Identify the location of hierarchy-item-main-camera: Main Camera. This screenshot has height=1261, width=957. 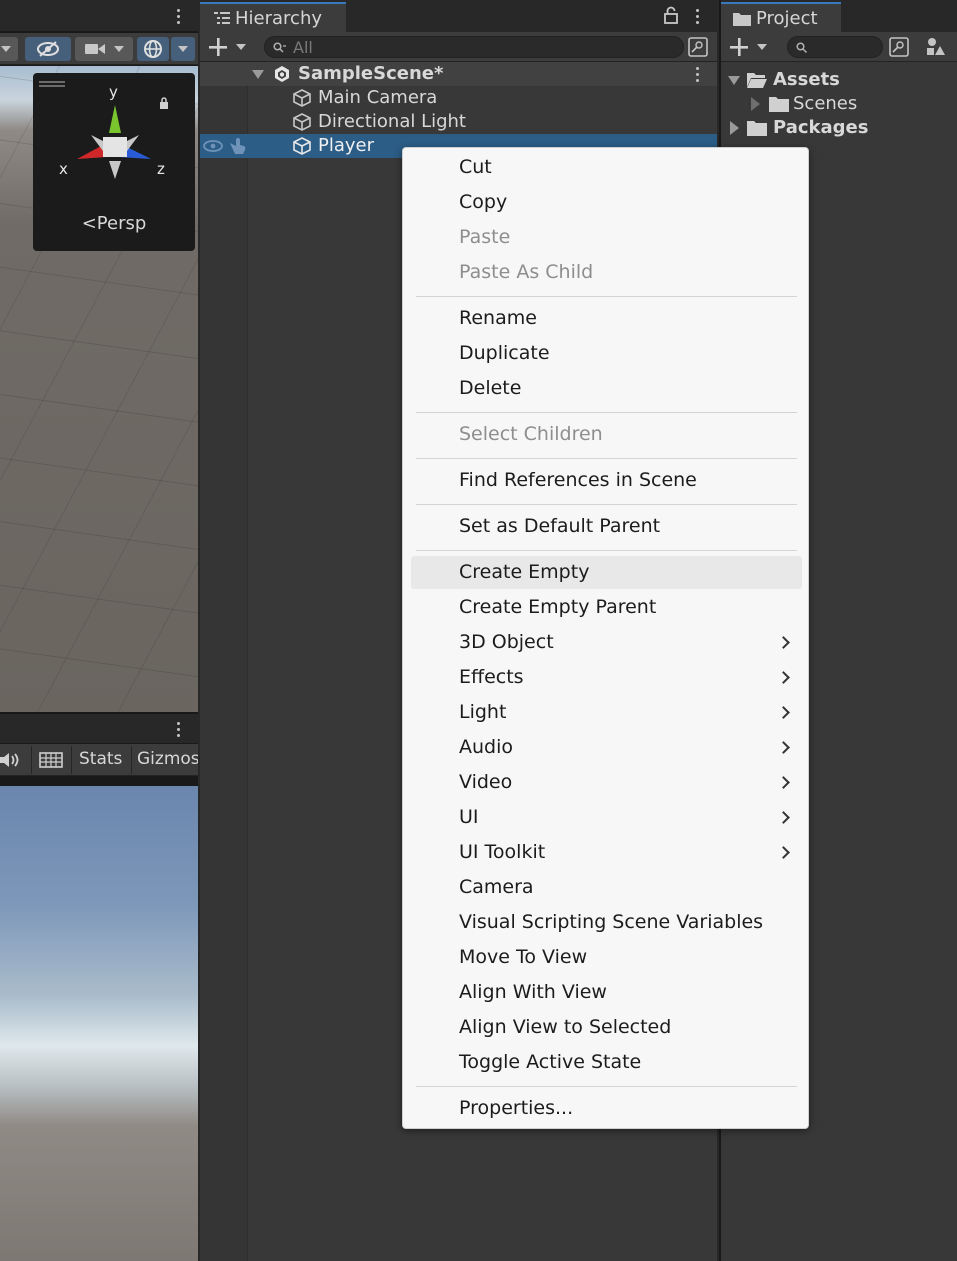
(458, 98).